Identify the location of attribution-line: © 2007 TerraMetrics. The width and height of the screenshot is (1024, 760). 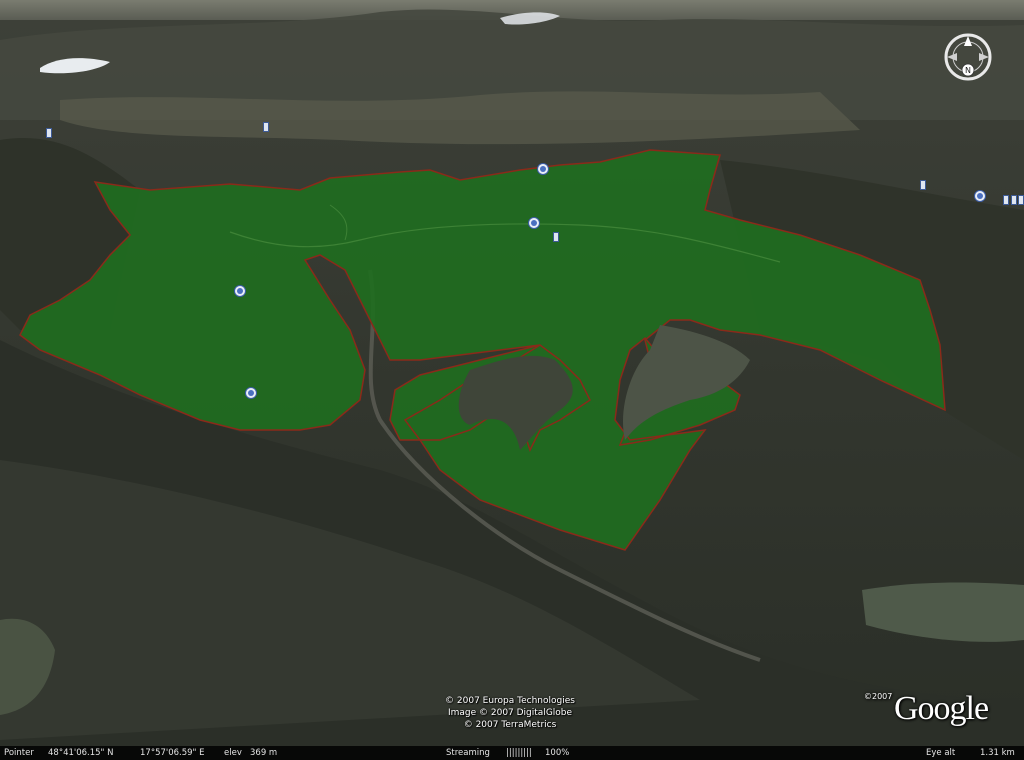
(510, 725).